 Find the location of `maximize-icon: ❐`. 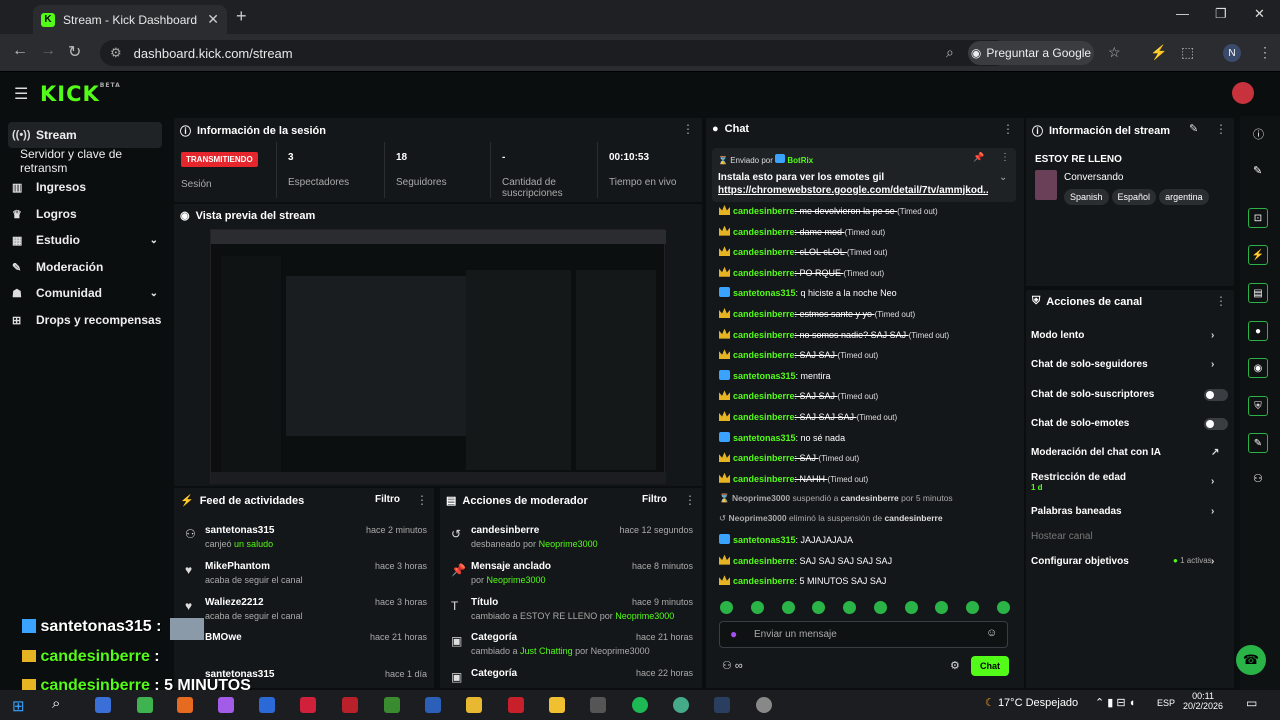

maximize-icon: ❐ is located at coordinates (1221, 14).